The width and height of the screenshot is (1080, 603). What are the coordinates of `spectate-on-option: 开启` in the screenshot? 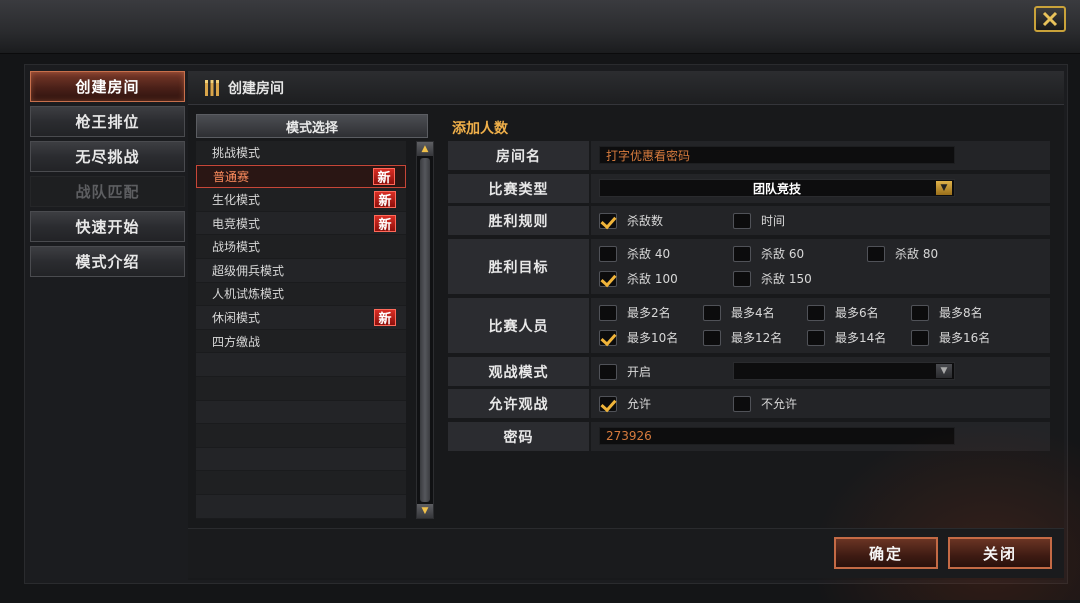 It's located at (625, 371).